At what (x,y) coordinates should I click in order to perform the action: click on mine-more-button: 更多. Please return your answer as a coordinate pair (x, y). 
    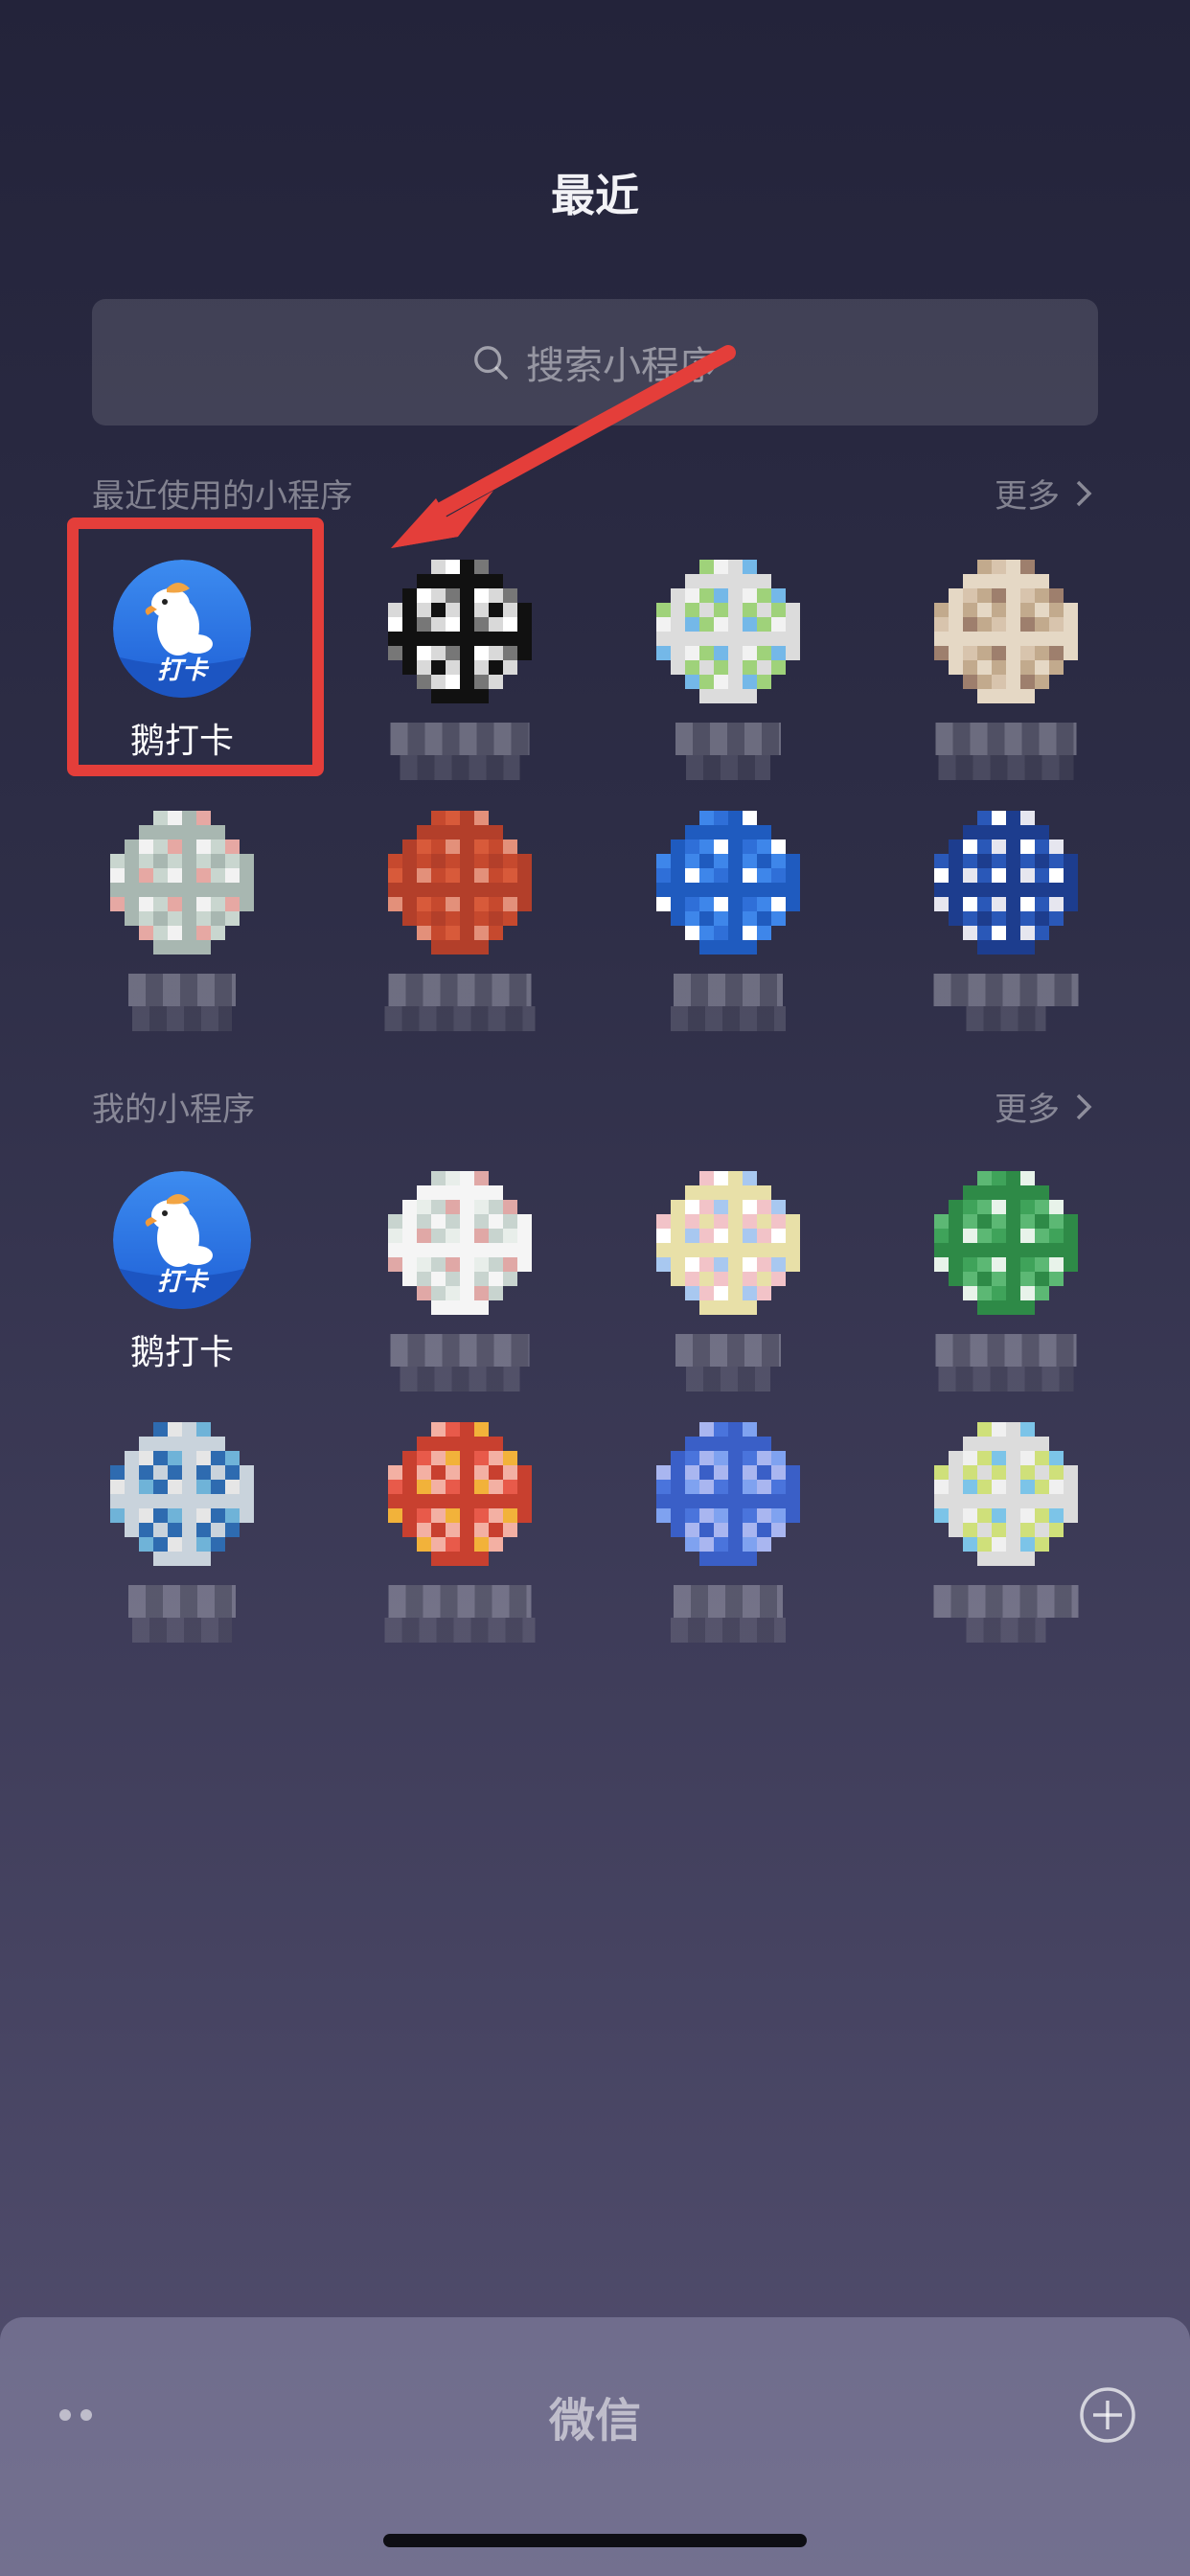
    Looking at the image, I should click on (1046, 1107).